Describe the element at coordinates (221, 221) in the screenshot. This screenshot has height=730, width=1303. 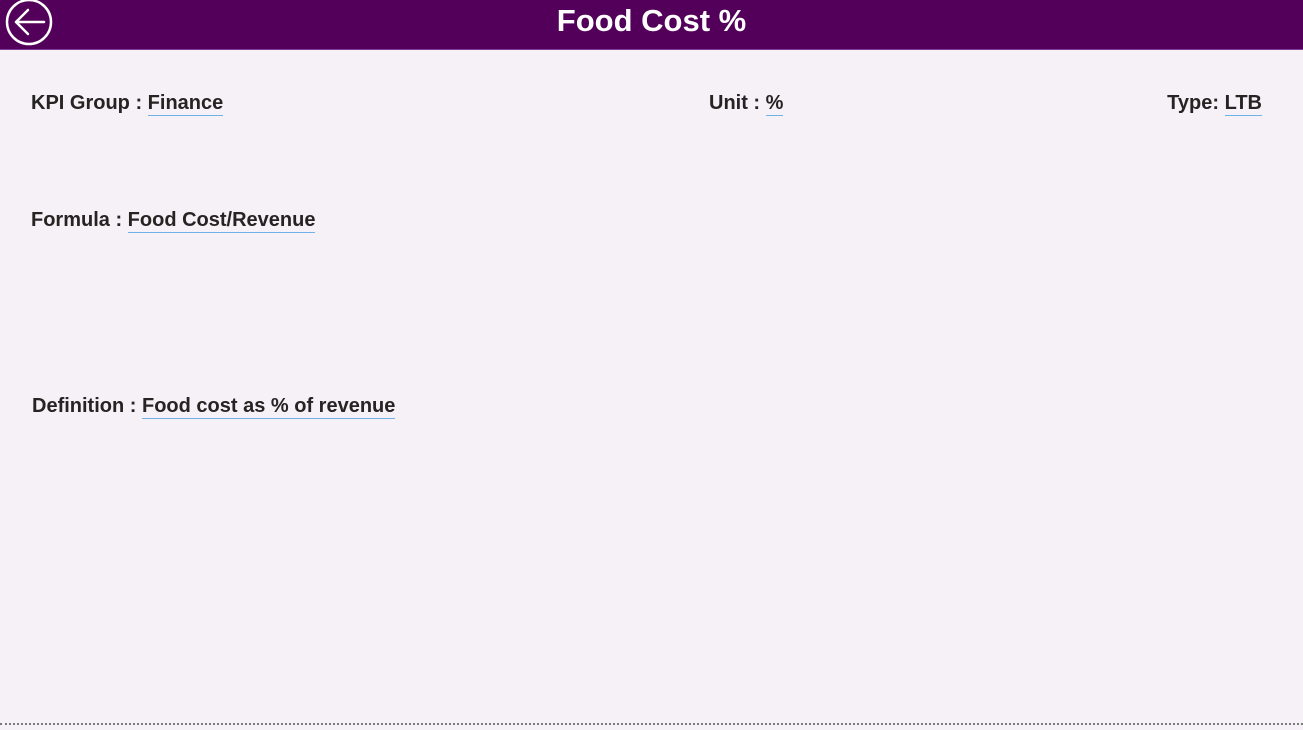
I see `formula-value: Food Cost/Revenue` at that location.